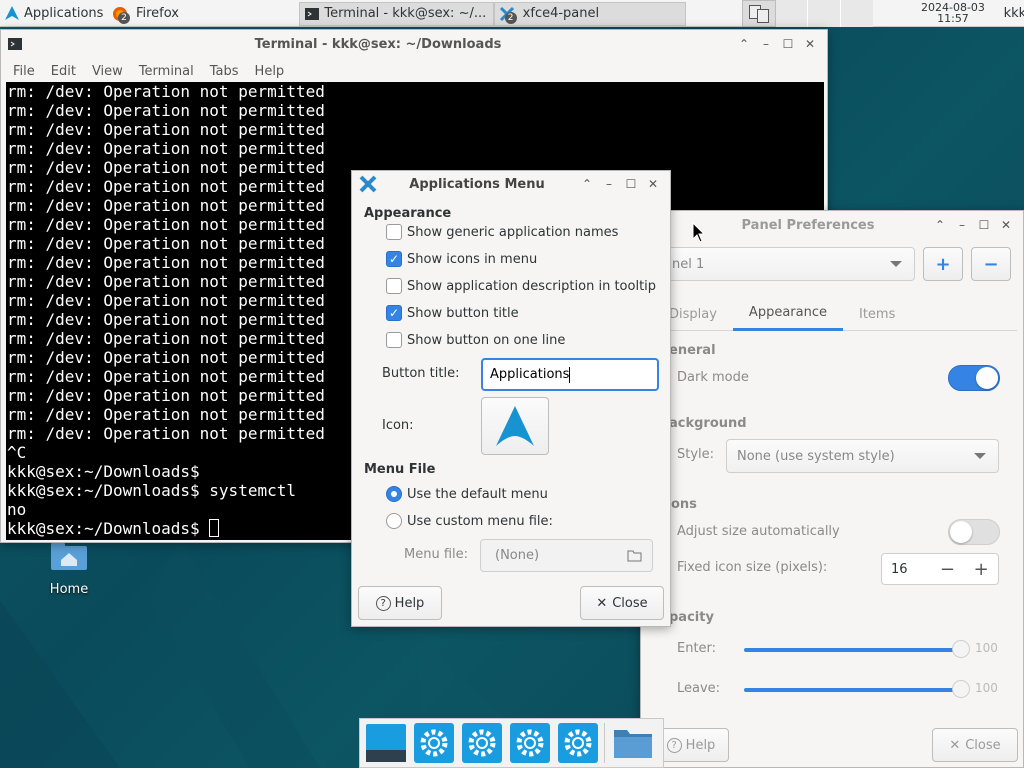  I want to click on menu-view: View, so click(107, 71).